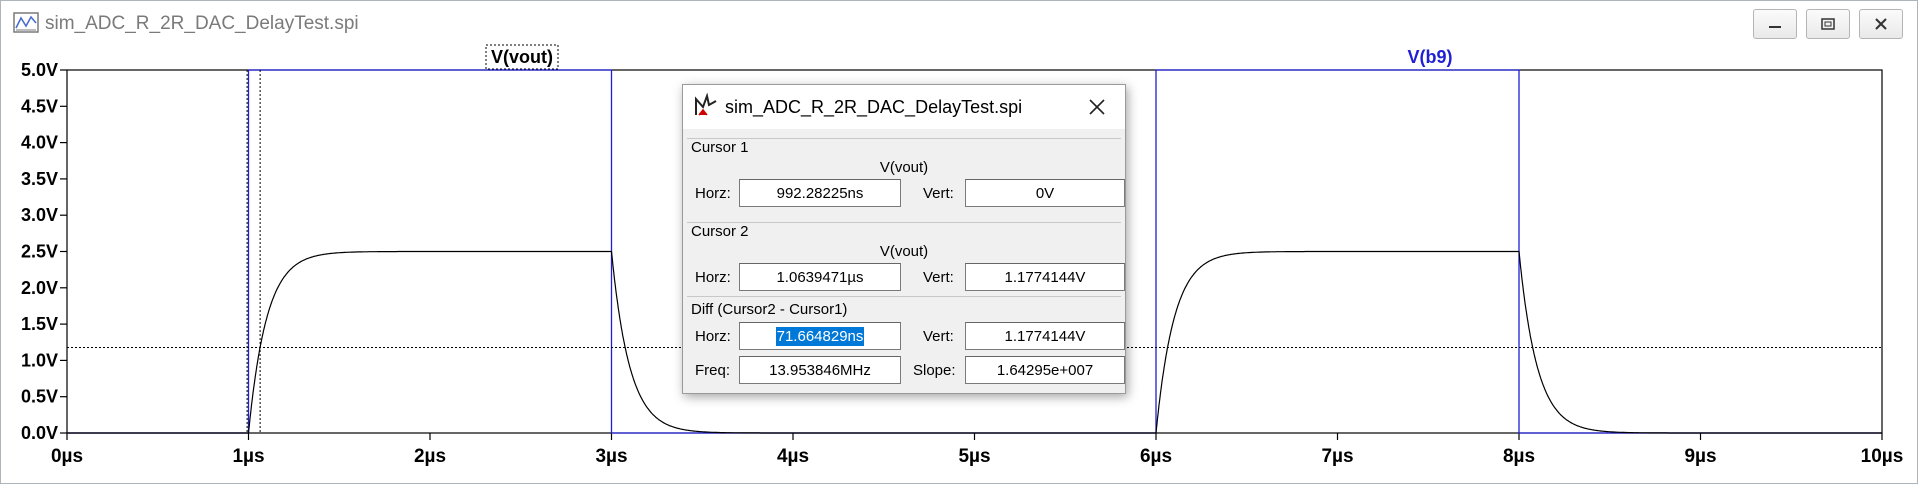 The image size is (1920, 486). I want to click on cursor2-group-title: Cursor 2, so click(720, 231).